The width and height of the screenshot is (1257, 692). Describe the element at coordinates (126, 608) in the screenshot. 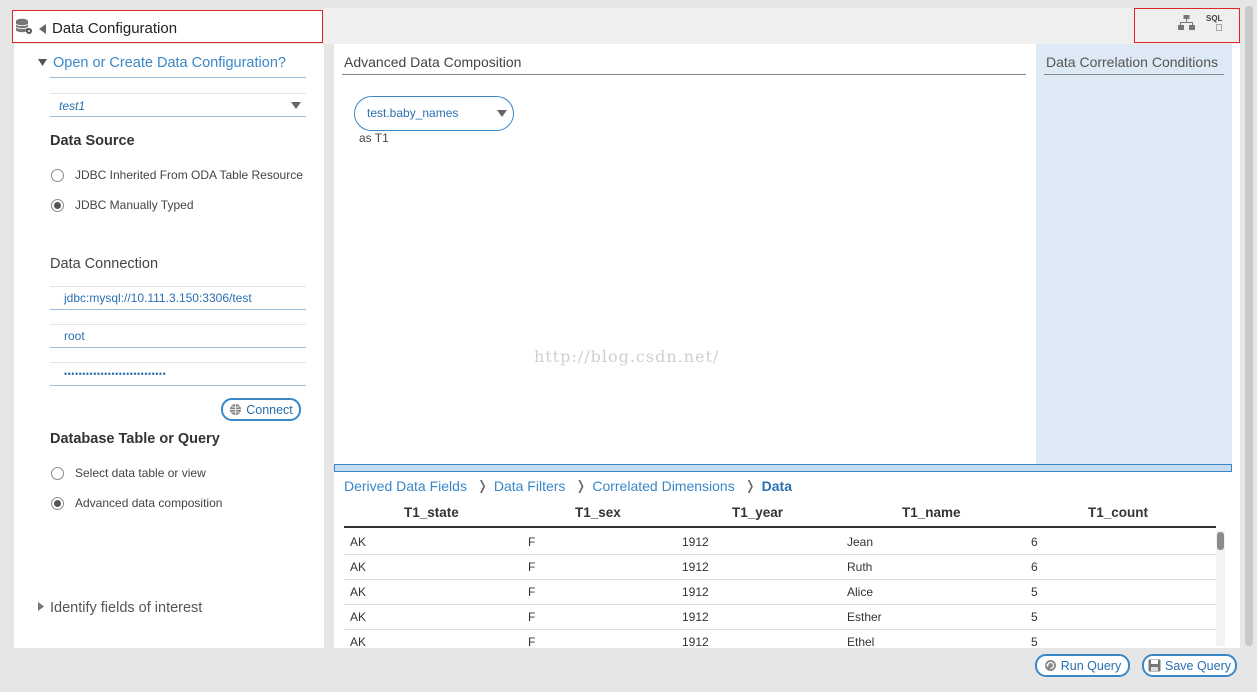

I see `identify-fields-link: Identify fields of interest` at that location.